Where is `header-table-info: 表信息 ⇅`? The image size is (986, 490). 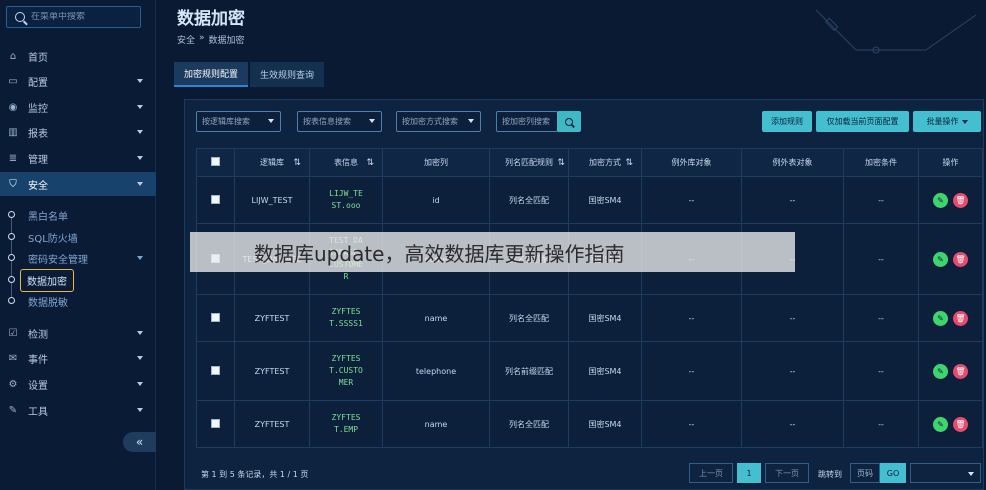 header-table-info: 表信息 ⇅ is located at coordinates (346, 162).